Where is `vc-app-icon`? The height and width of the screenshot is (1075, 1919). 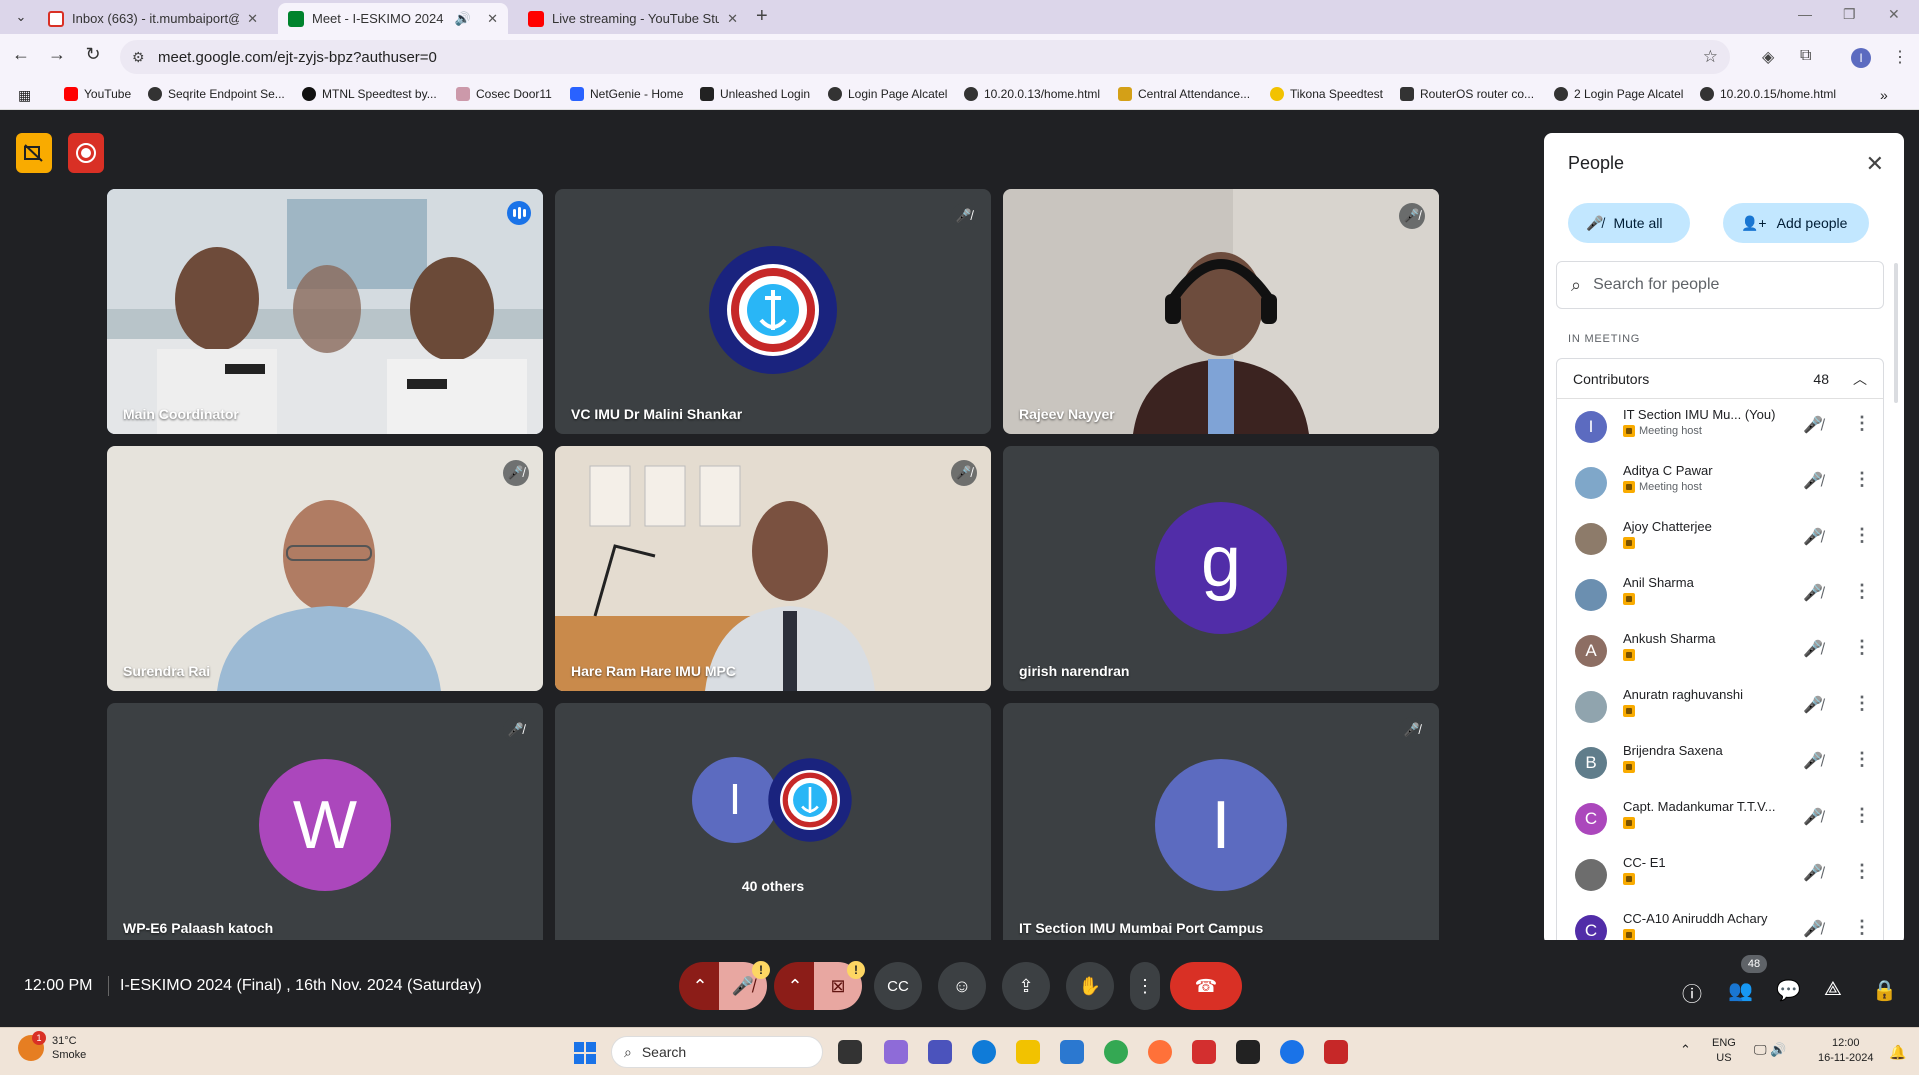
vc-app-icon is located at coordinates (1072, 1052).